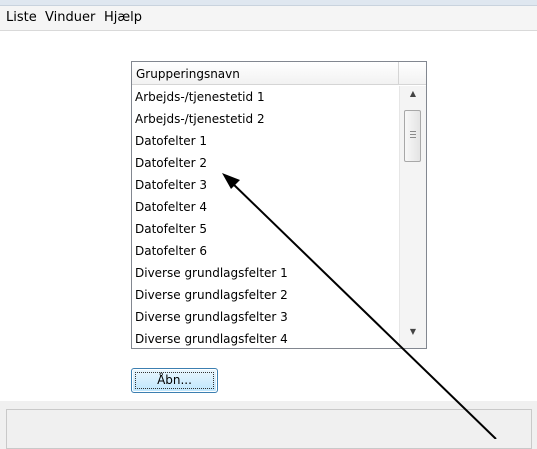  Describe the element at coordinates (70, 17) in the screenshot. I see `menu-vinduer: Vinduer` at that location.